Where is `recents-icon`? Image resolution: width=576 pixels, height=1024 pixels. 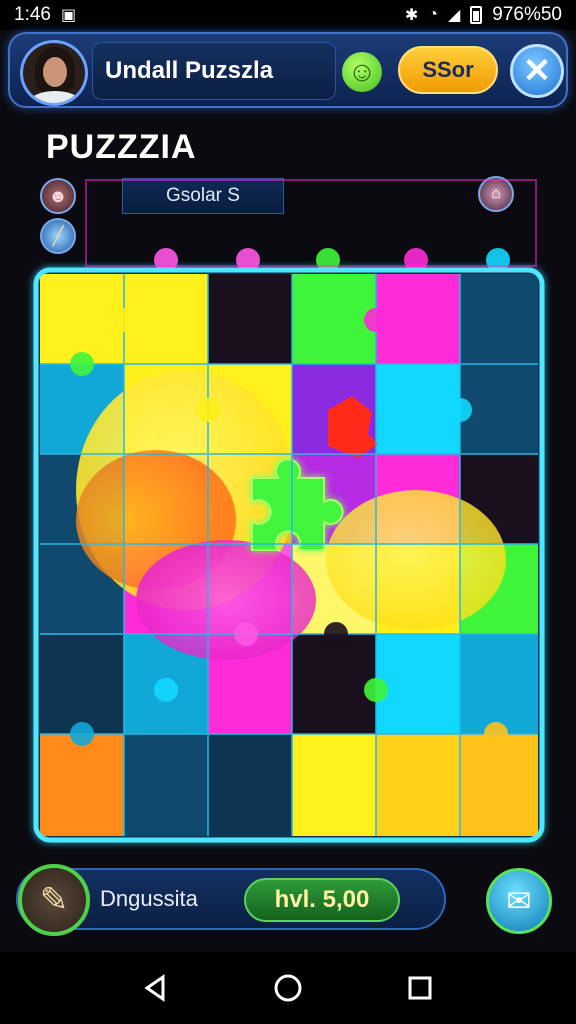 recents-icon is located at coordinates (420, 988).